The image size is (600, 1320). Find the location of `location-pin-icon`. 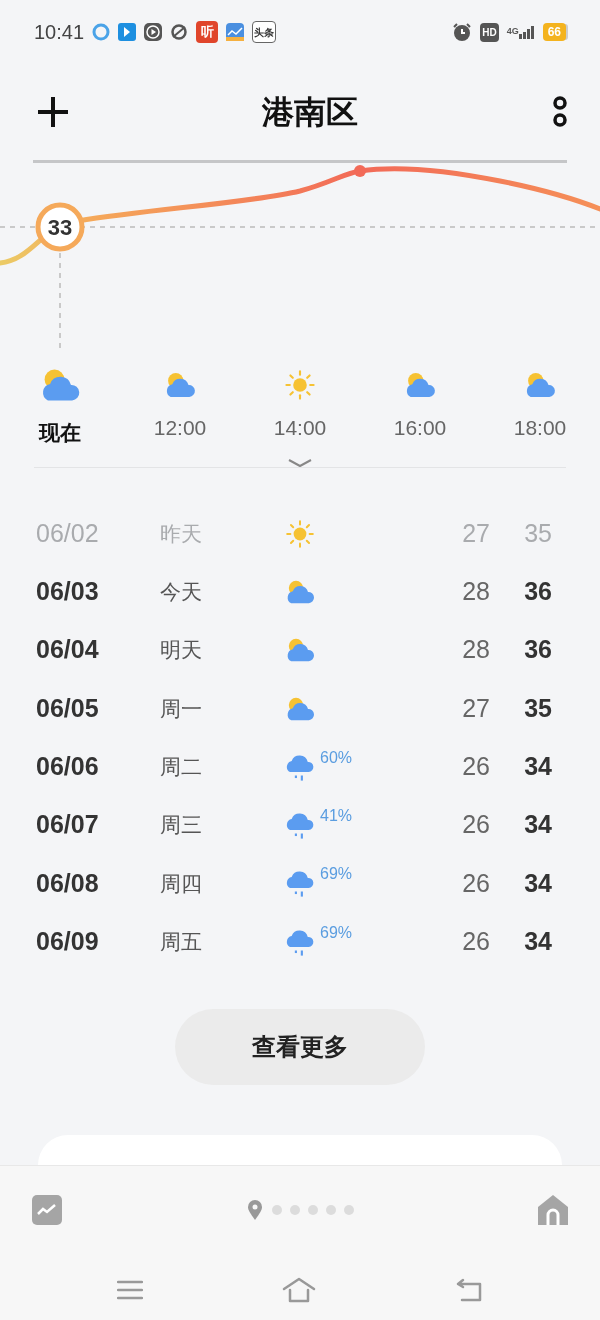

location-pin-icon is located at coordinates (255, 1210).